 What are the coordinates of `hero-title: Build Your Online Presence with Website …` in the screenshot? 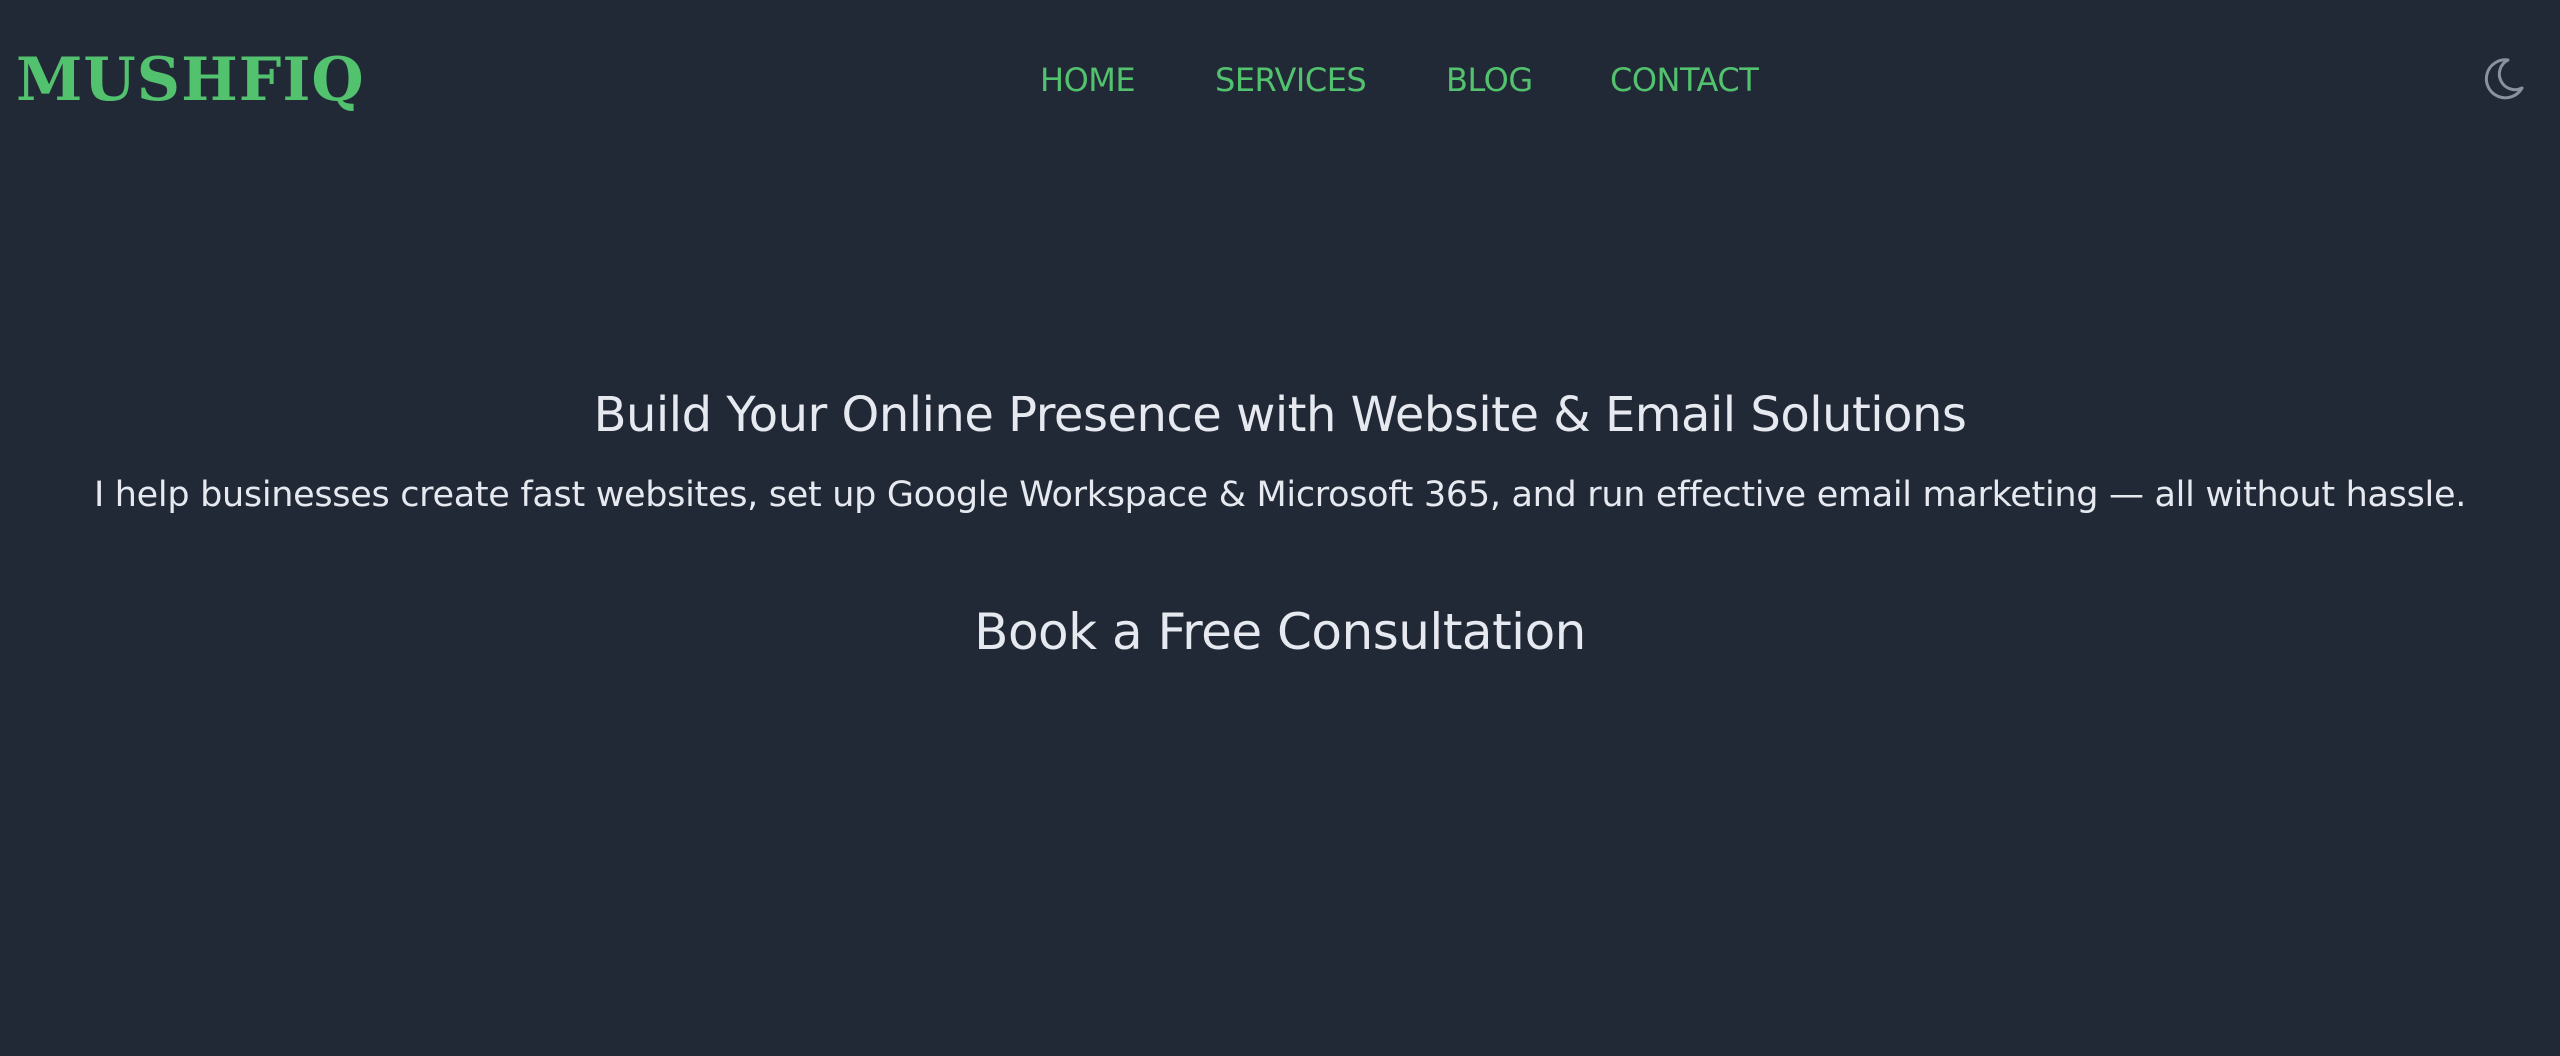 It's located at (1280, 415).